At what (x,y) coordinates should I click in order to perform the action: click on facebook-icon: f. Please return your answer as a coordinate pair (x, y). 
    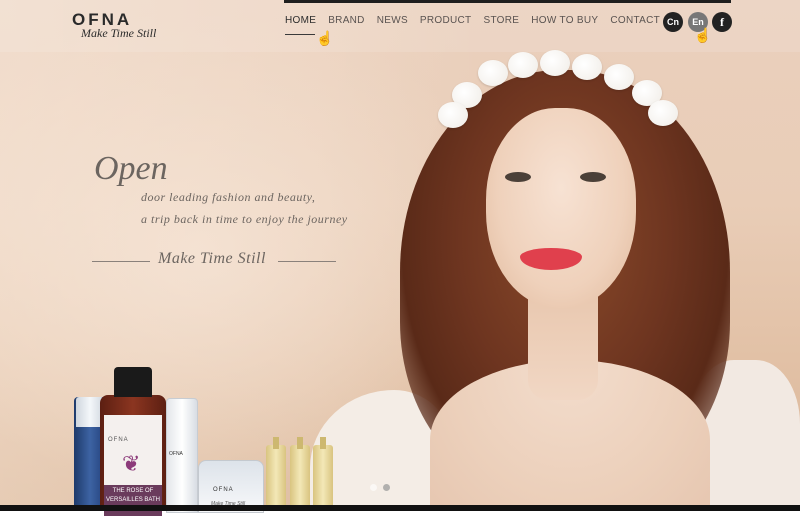
    Looking at the image, I should click on (722, 22).